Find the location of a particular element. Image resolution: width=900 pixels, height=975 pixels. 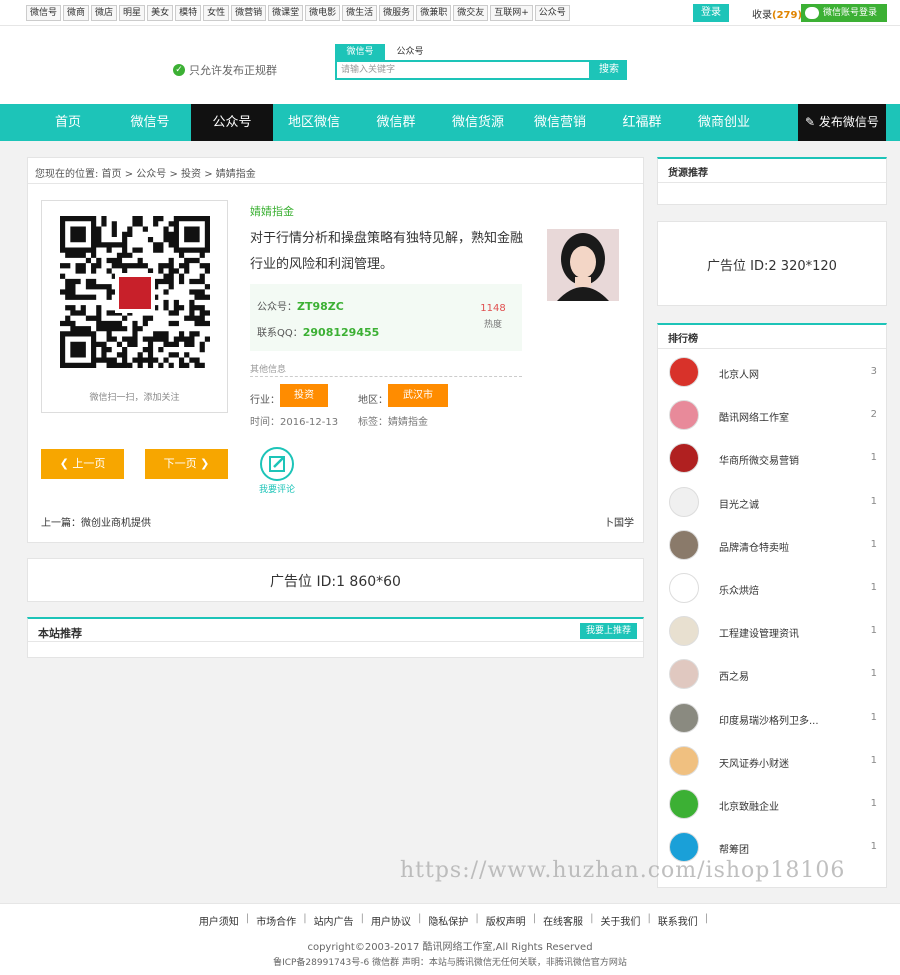

rank-item-name: 天风证券小财迷 is located at coordinates (774, 762).